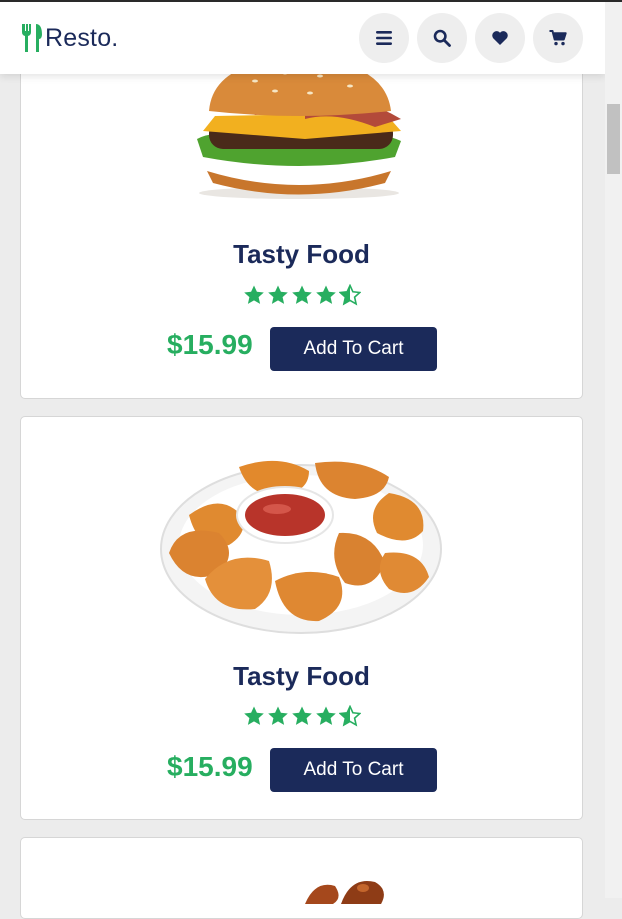  Describe the element at coordinates (344, 892) in the screenshot. I see `chicken-wings-image` at that location.